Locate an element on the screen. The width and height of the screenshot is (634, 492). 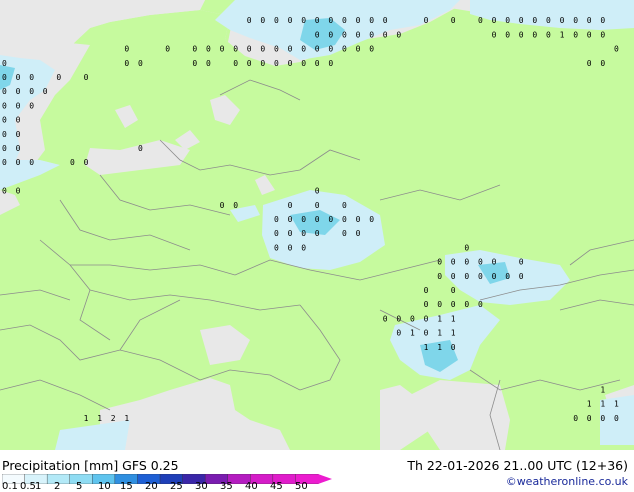
colorbar-tick-label: 45 is located at coordinates (276, 486).